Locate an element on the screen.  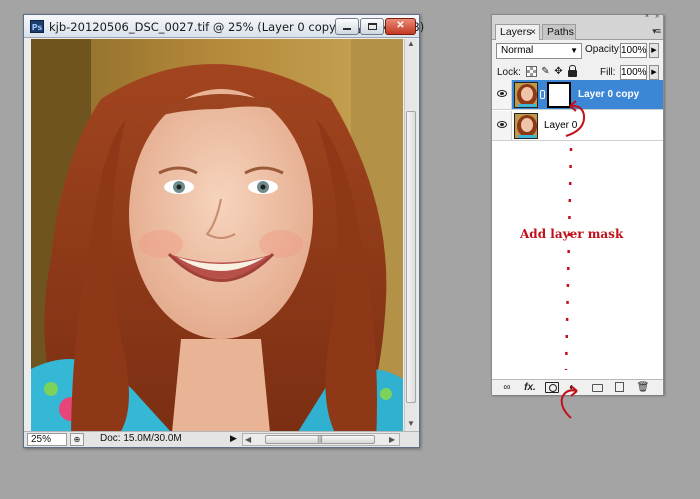
layer-name: Layer 0 copy is located at coordinates (608, 94).